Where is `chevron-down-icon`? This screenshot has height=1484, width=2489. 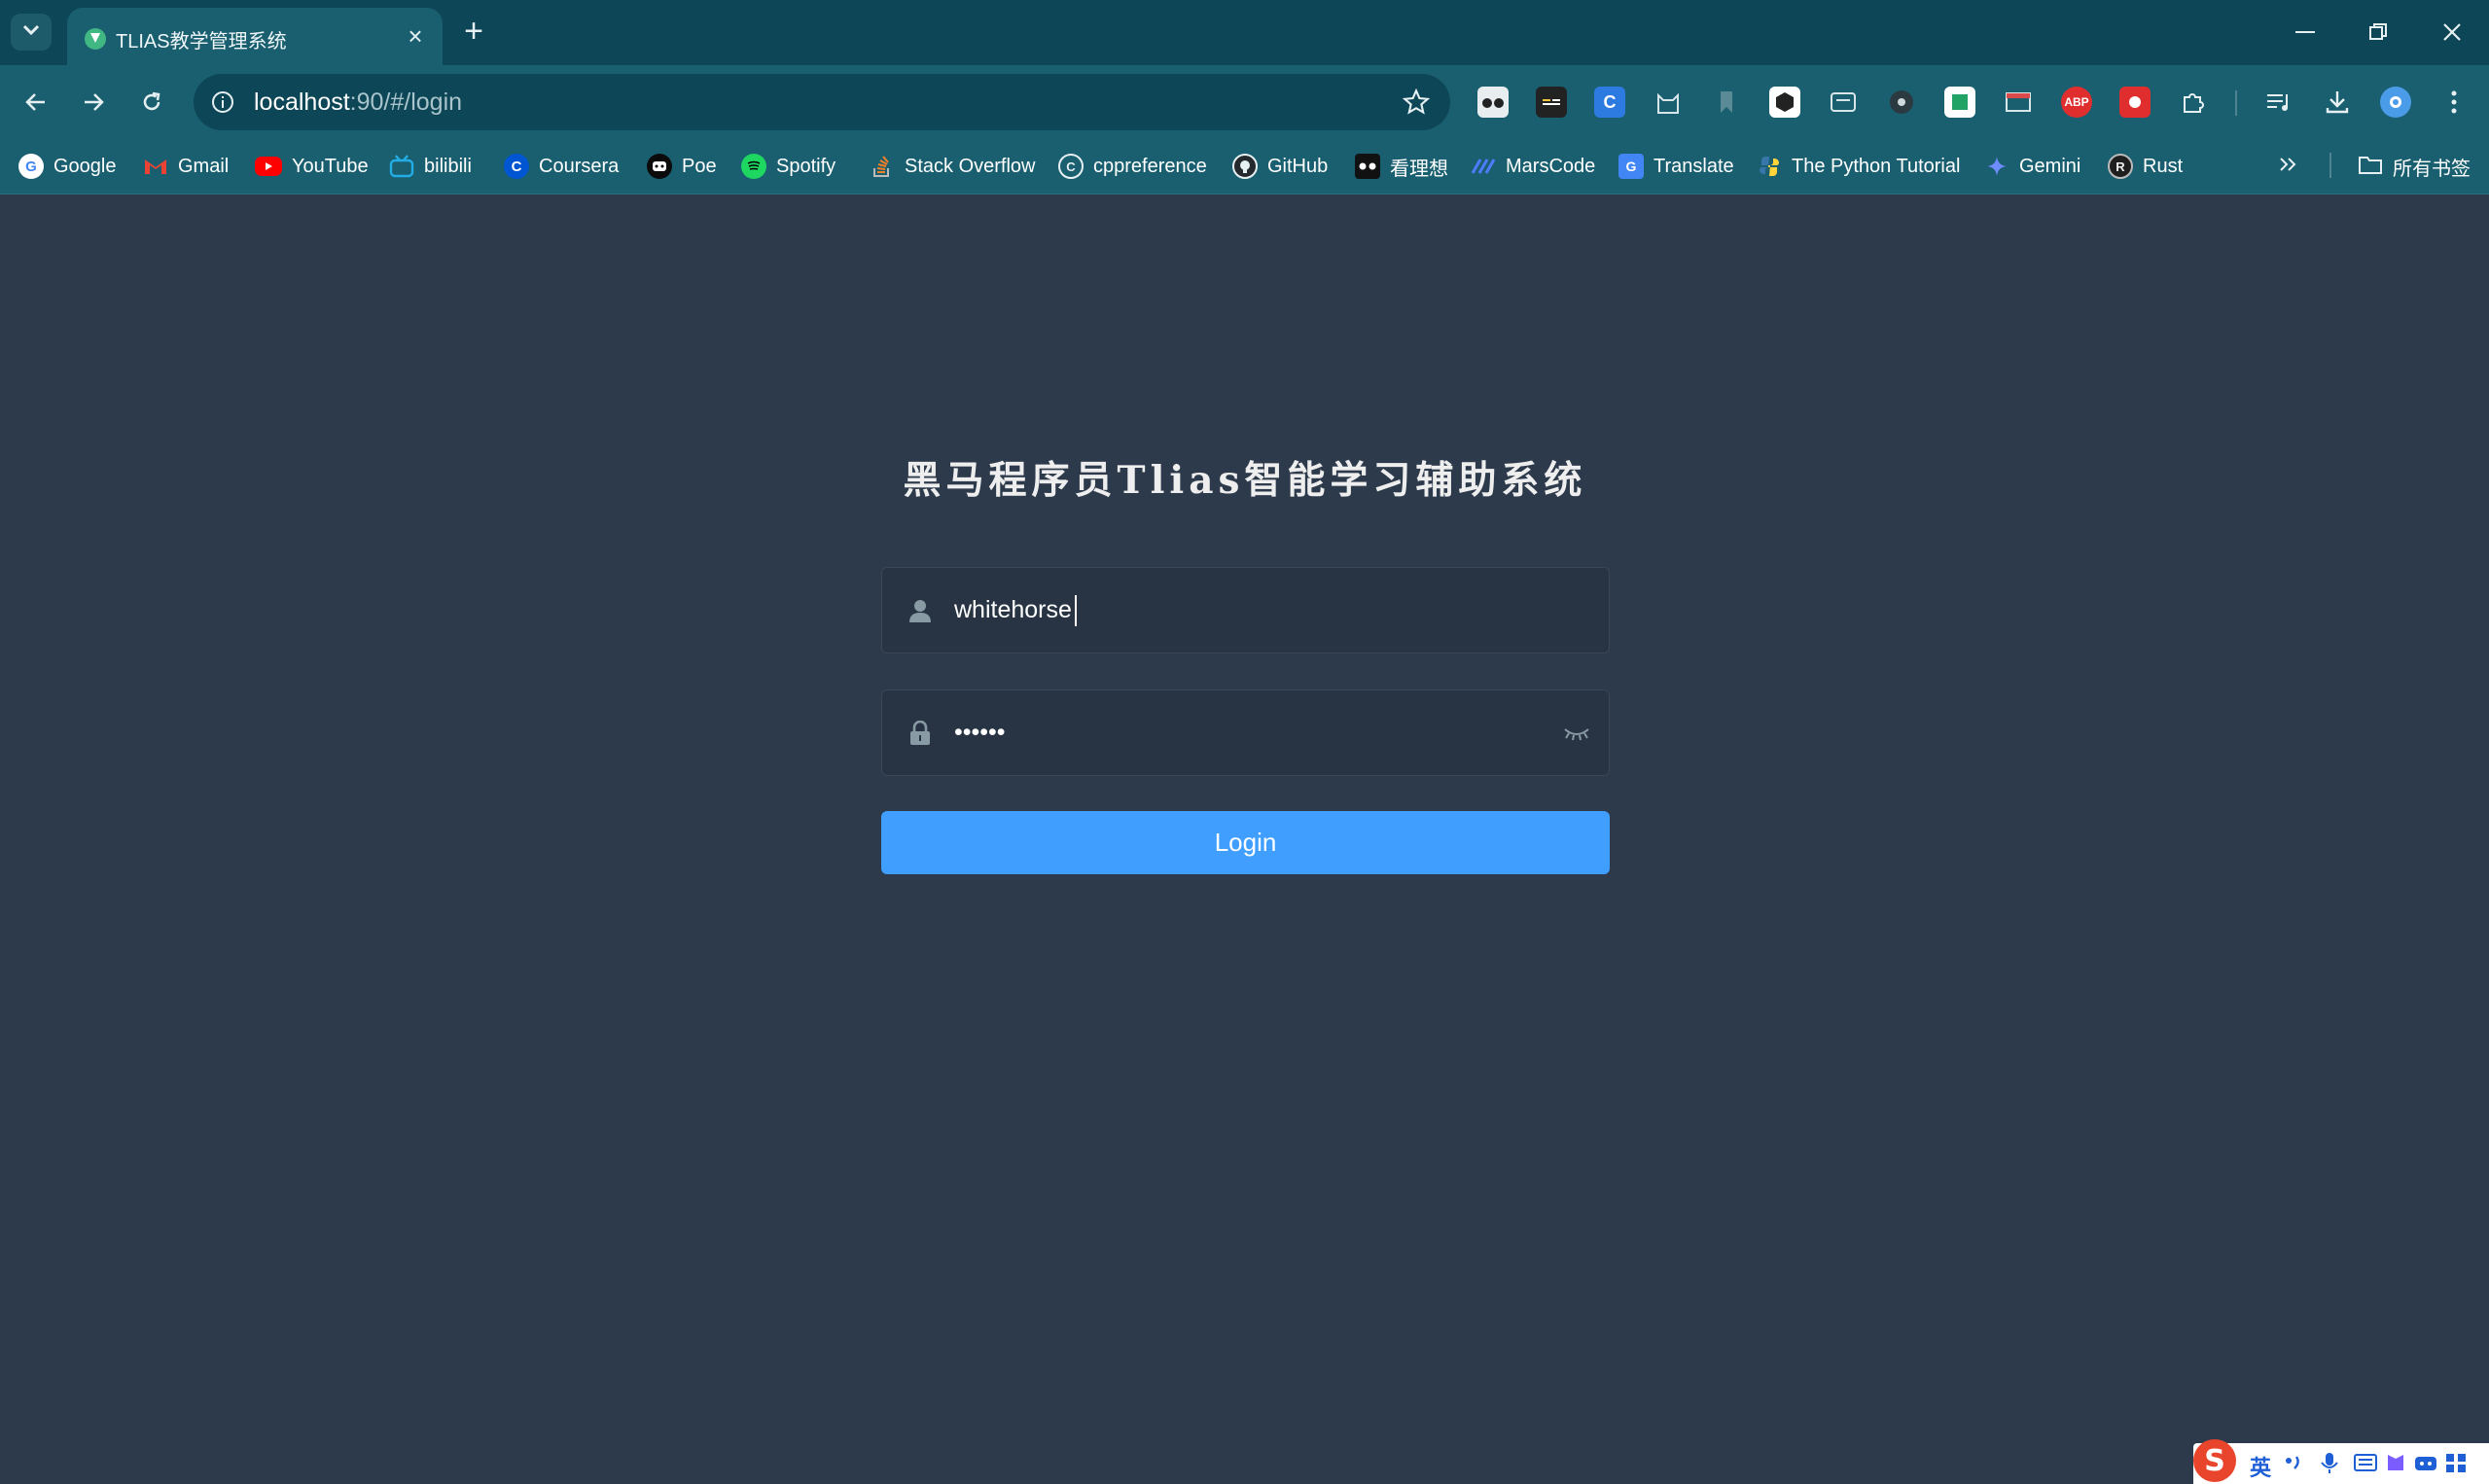
chevron-down-icon is located at coordinates (31, 32).